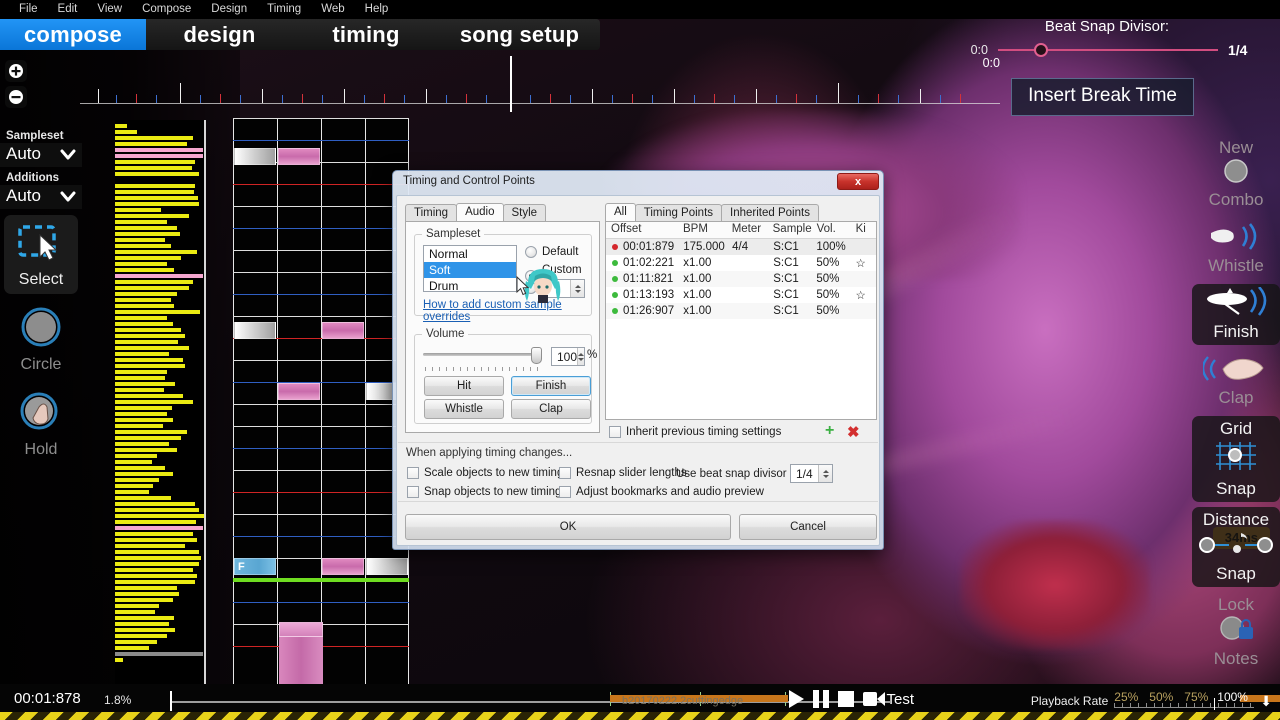 Image resolution: width=1280 pixels, height=720 pixels. Describe the element at coordinates (464, 386) in the screenshot. I see `hit-sound-button: Hit` at that location.